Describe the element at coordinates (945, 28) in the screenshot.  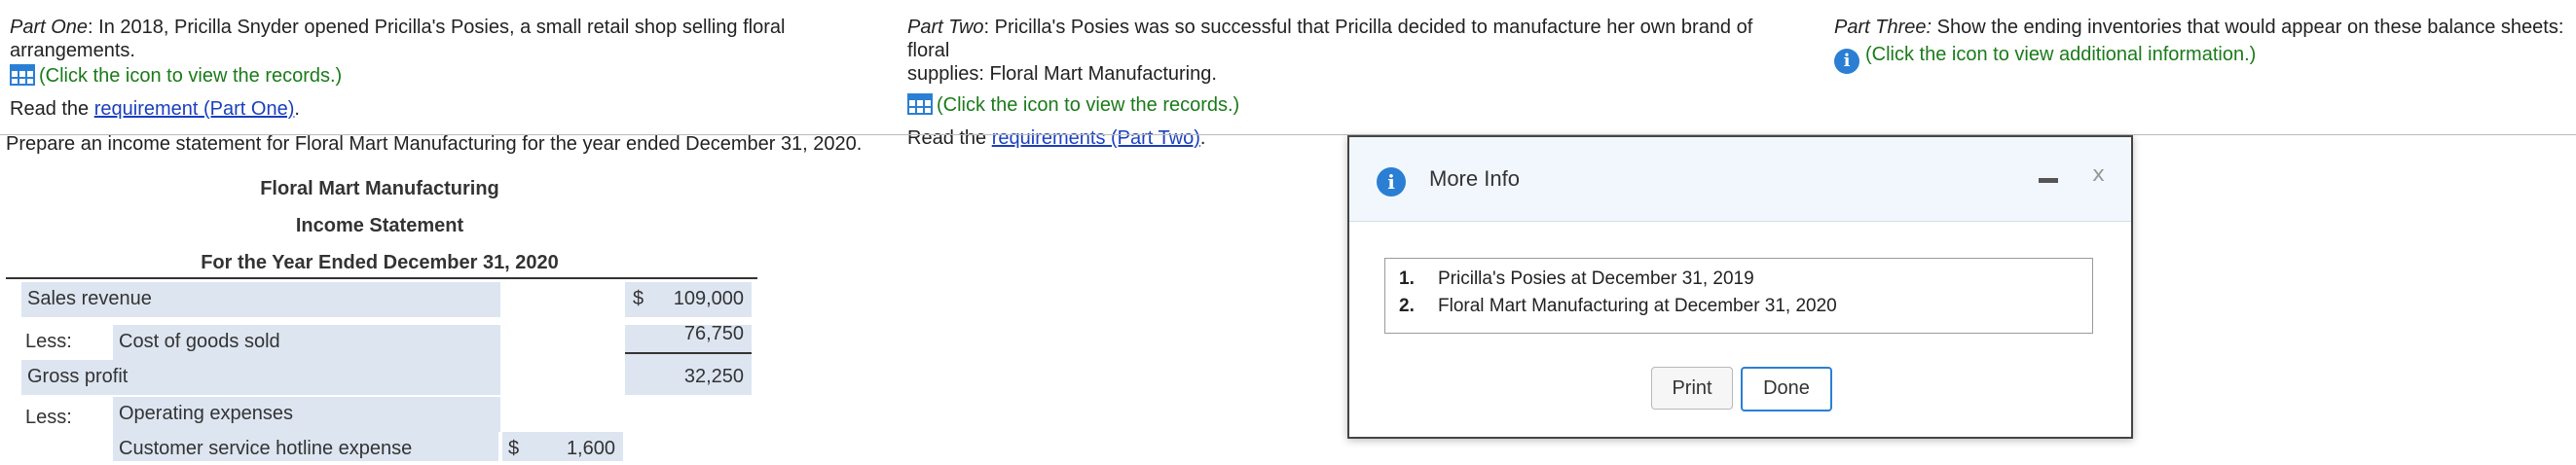
I see `part-two-label: Part Two` at that location.